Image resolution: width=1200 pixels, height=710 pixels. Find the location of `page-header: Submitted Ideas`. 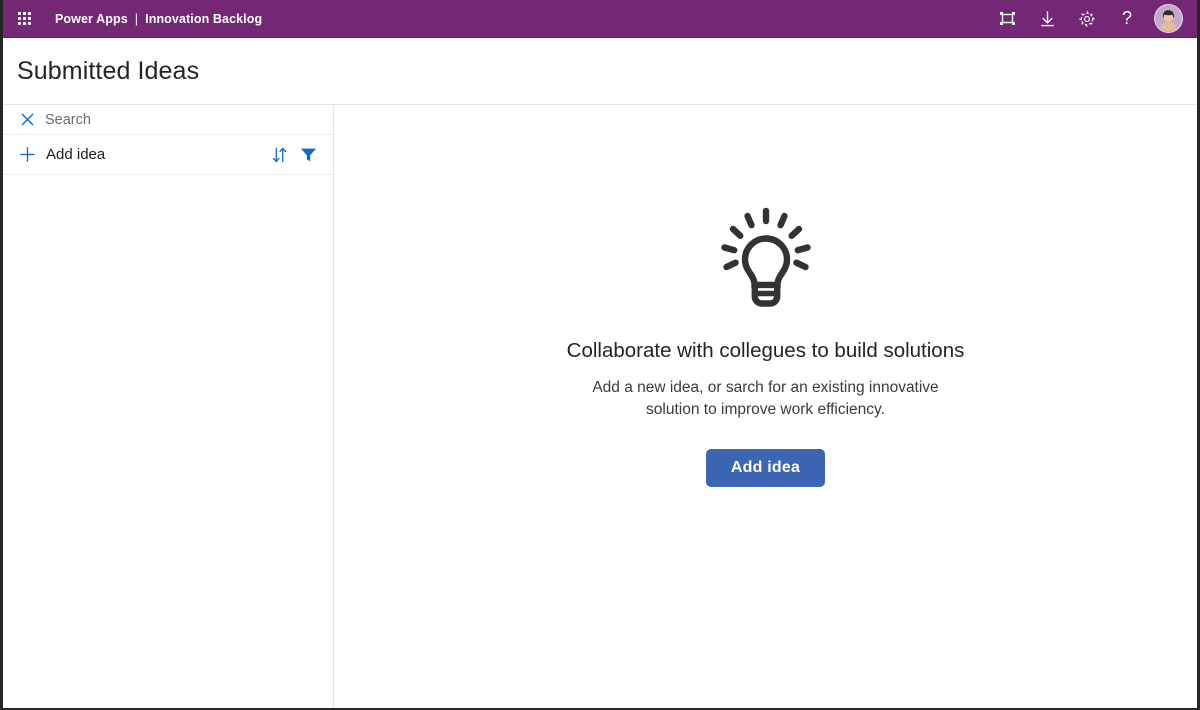

page-header: Submitted Ideas is located at coordinates (600, 71).